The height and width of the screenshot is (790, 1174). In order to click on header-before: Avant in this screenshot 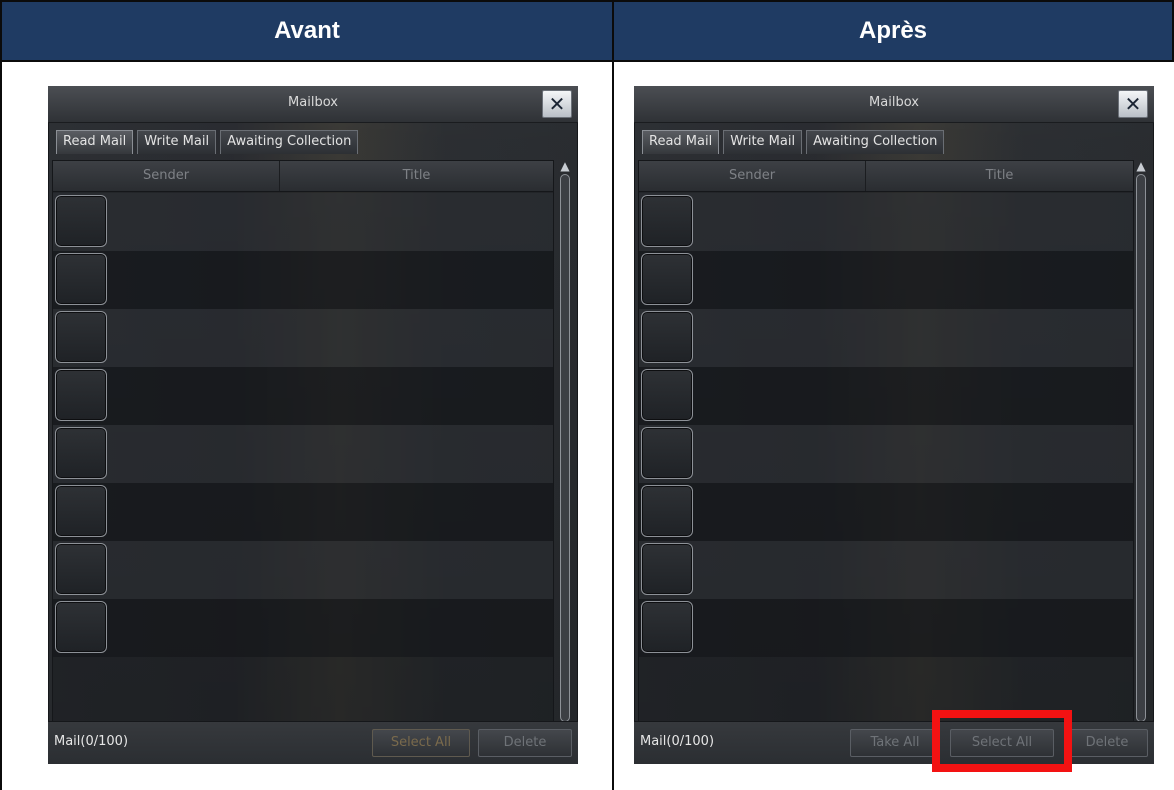, I will do `click(307, 31)`.